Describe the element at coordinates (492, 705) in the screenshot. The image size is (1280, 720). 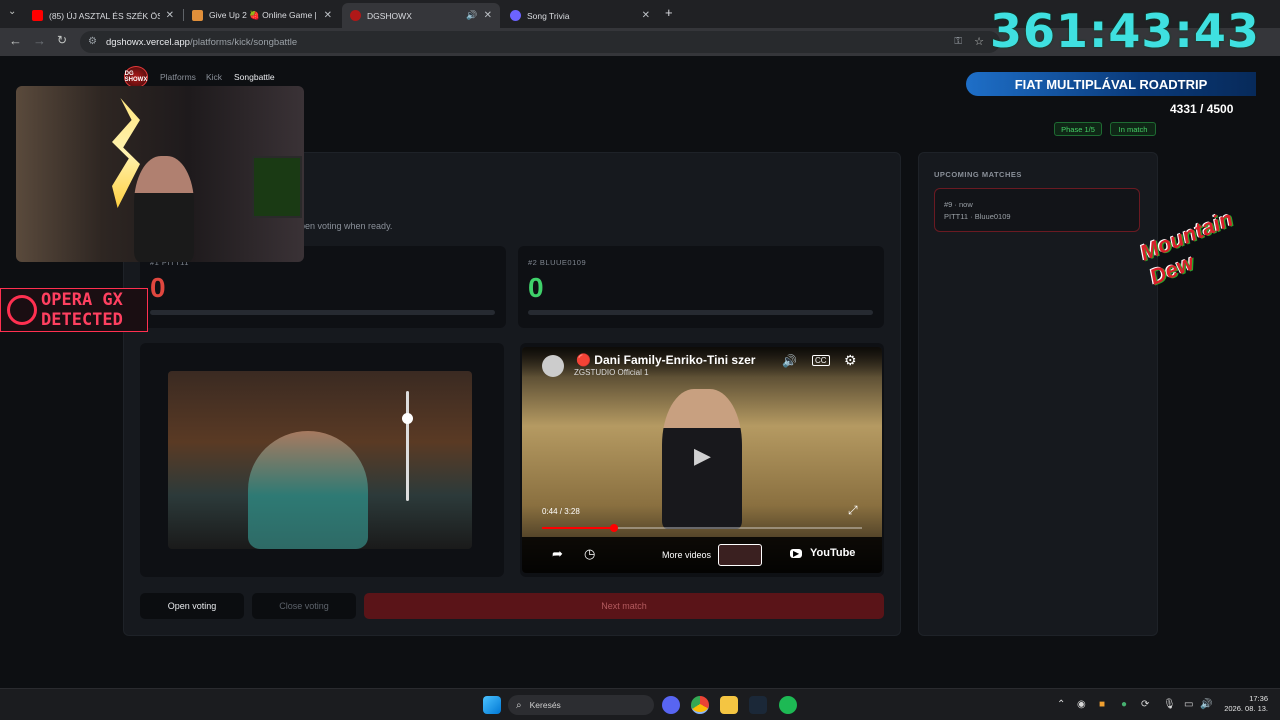
I see `windows-start-icon` at that location.